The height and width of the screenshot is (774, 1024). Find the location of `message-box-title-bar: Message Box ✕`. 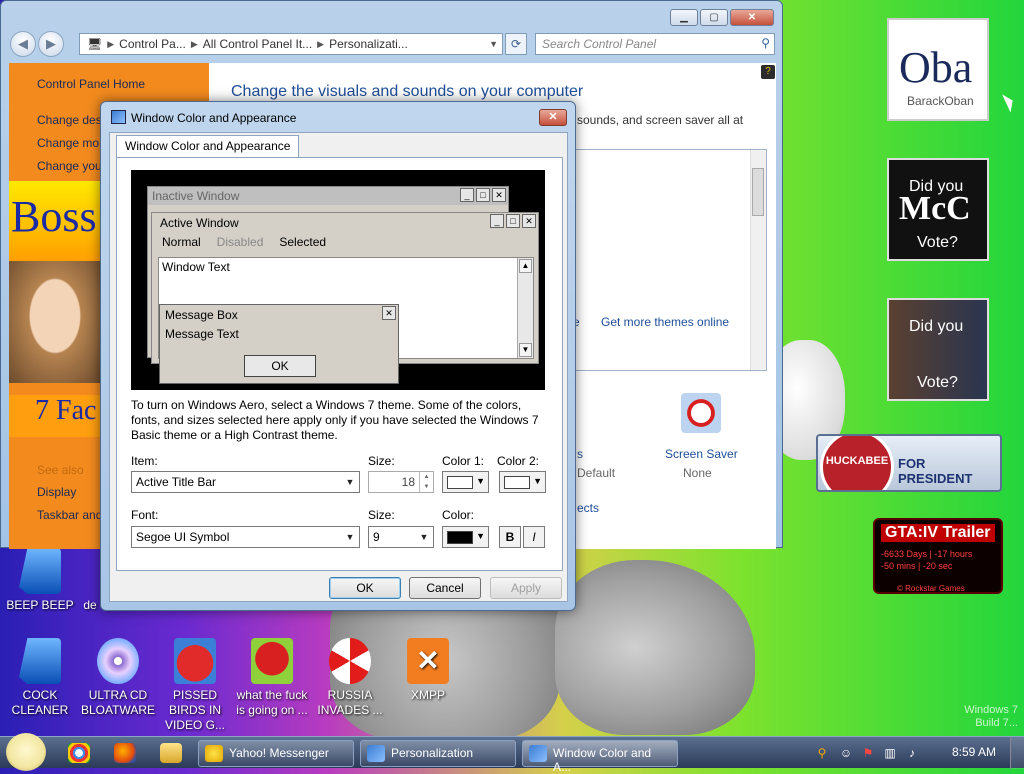

message-box-title-bar: Message Box ✕ is located at coordinates (279, 315).